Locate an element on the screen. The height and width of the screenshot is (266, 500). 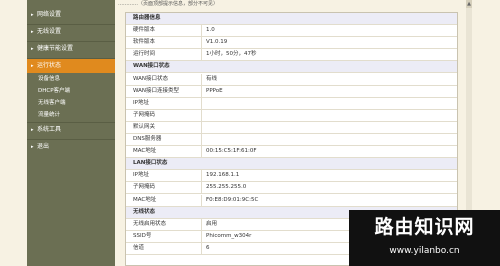
top-notice: …………（页面顶部提示信息，部分不可见） is located at coordinates (168, 4).